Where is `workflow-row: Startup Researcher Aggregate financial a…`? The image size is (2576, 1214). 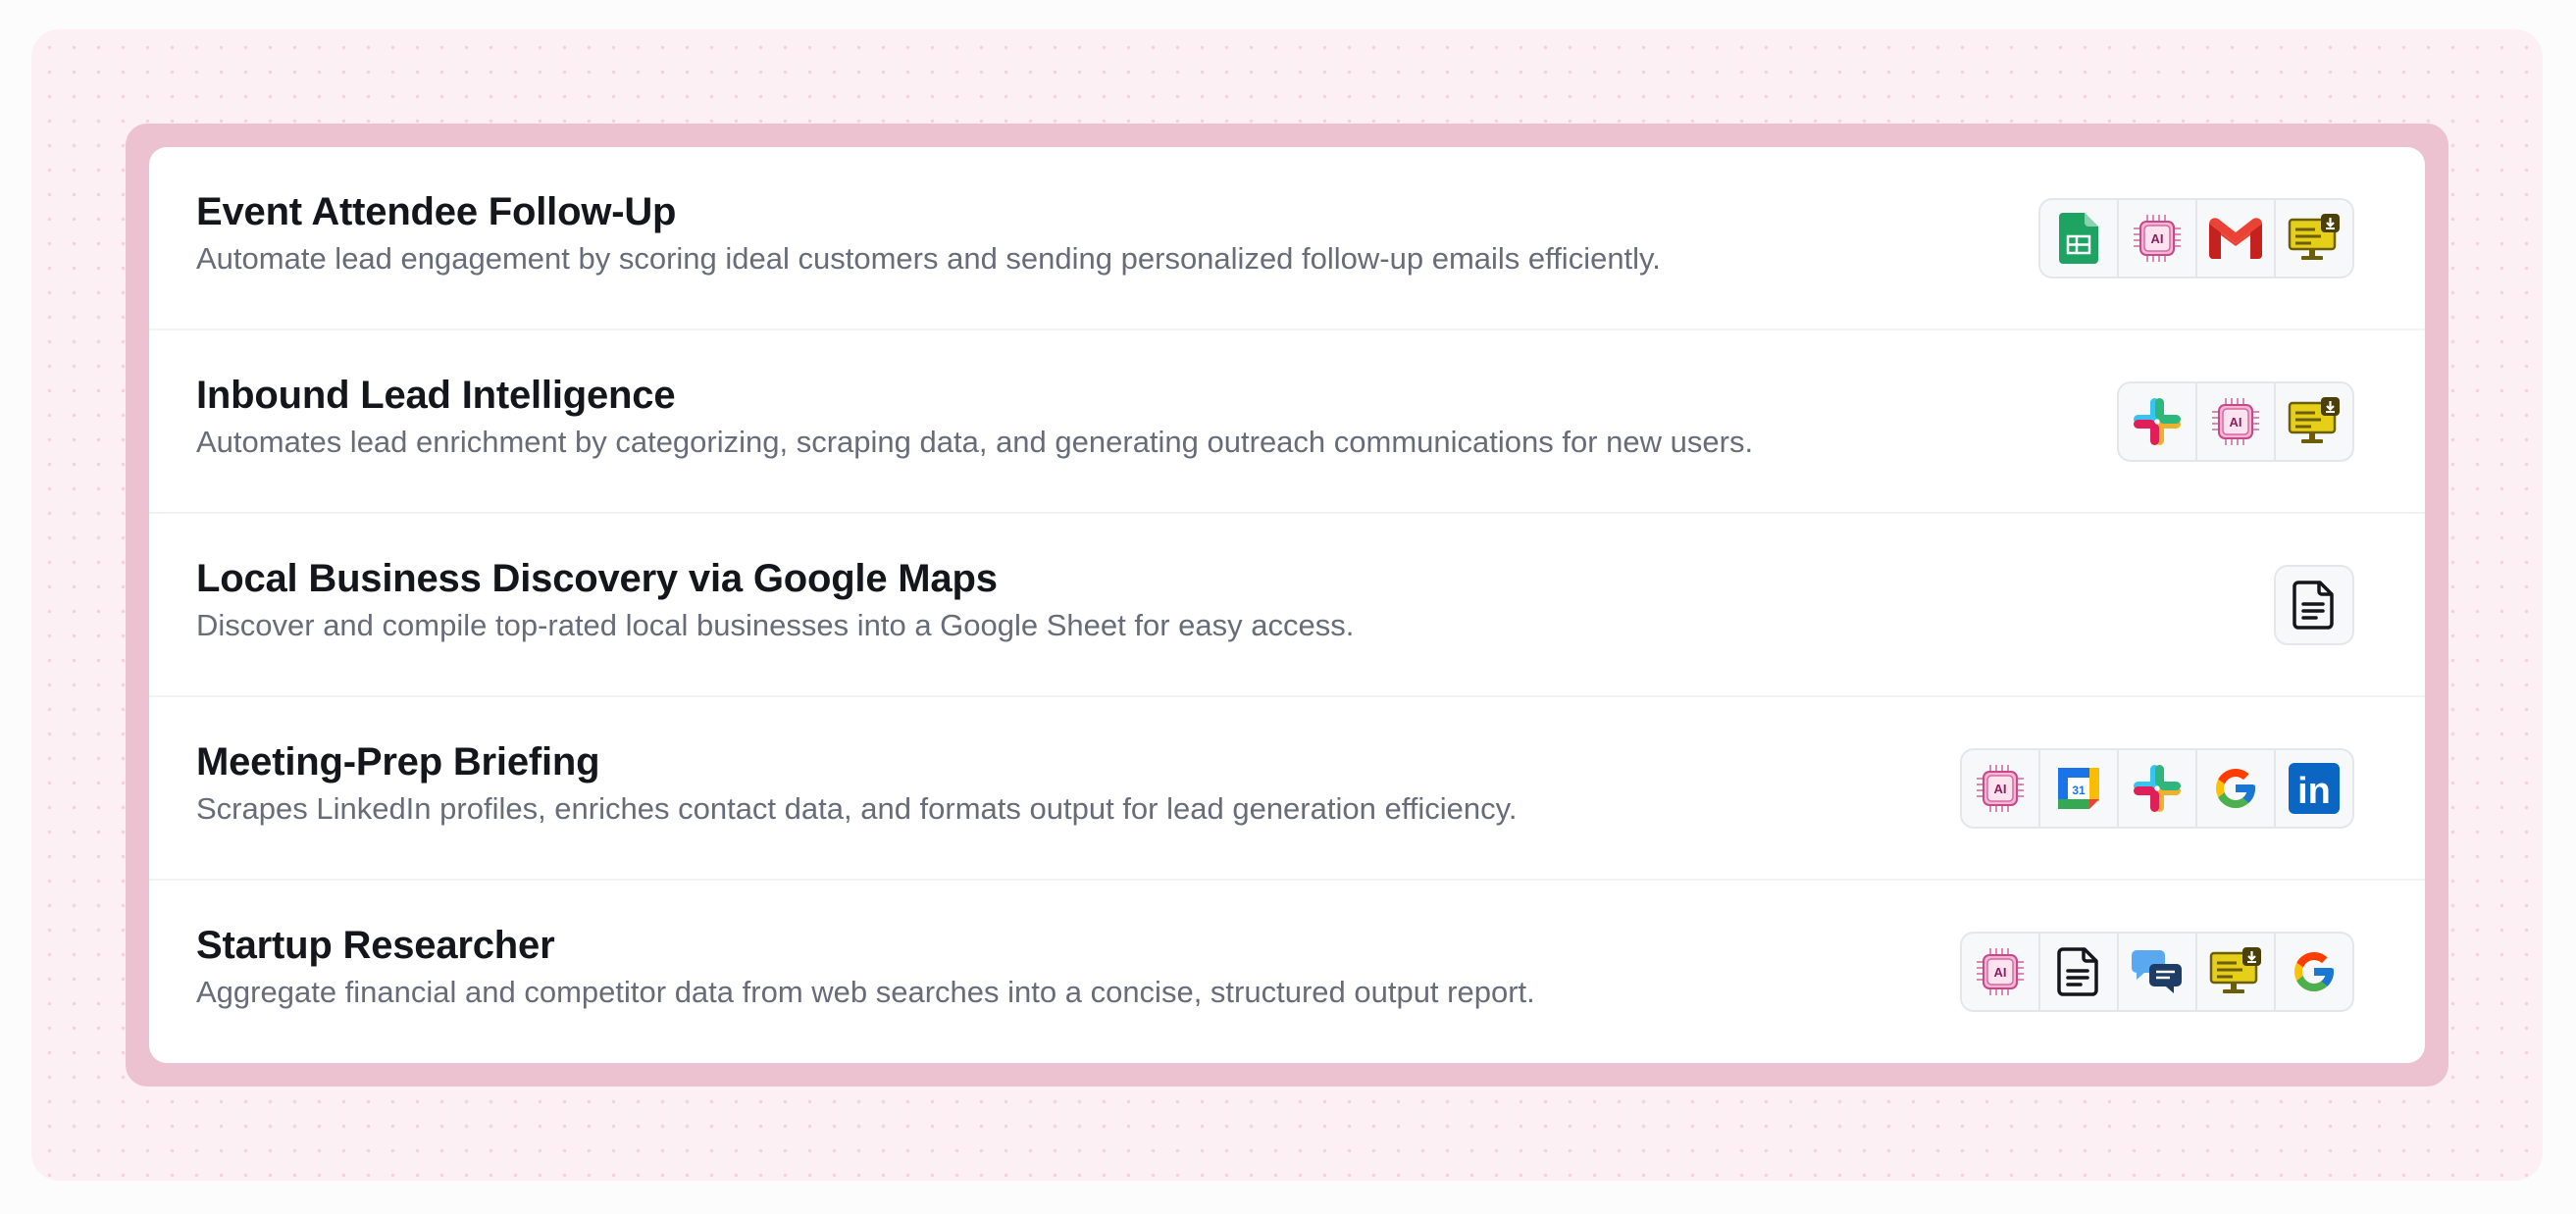 workflow-row: Startup Researcher Aggregate financial a… is located at coordinates (1287, 972).